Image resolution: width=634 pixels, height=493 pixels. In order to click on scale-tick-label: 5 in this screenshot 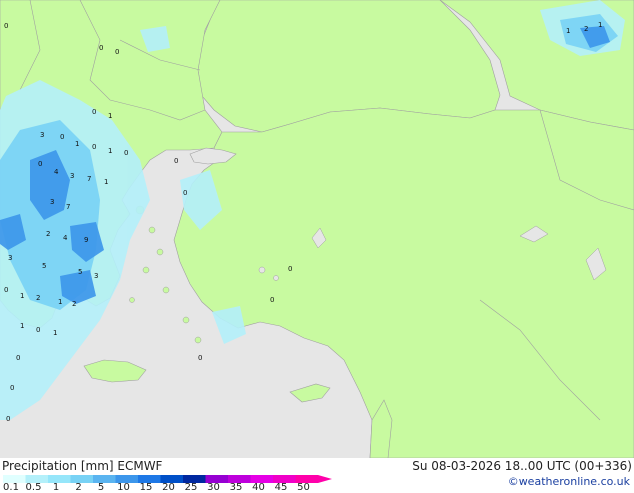, I will do `click(101, 487)`.